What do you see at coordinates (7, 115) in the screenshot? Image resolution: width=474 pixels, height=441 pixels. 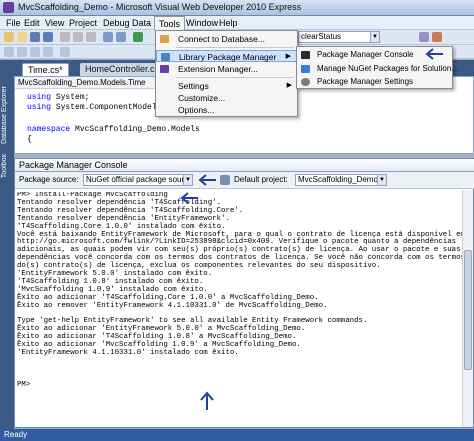 I see `database-explorer-tab: Database Explorer` at bounding box center [7, 115].